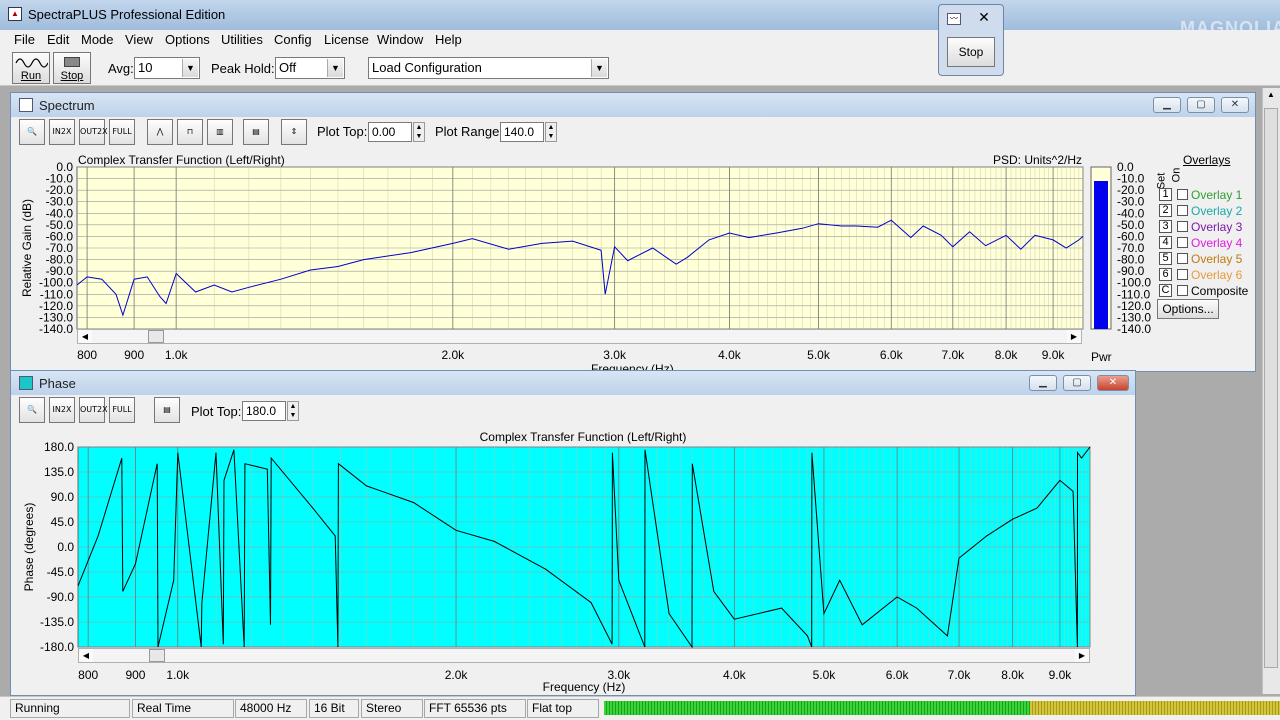 This screenshot has height=720, width=1280. What do you see at coordinates (1165, 242) in the screenshot?
I see `overlay-set-button: 4` at bounding box center [1165, 242].